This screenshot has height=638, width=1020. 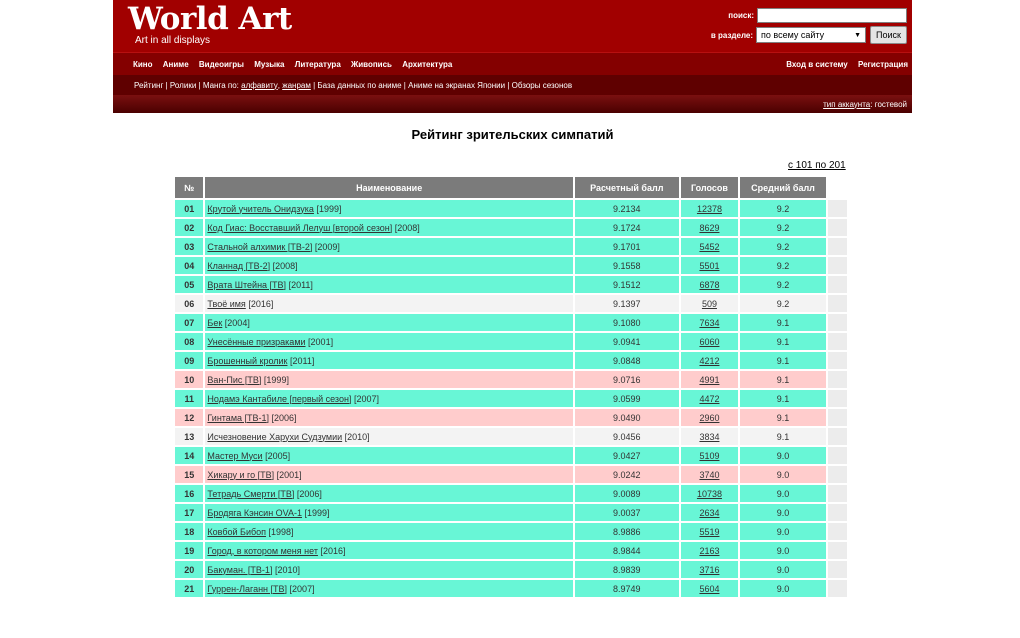 What do you see at coordinates (816, 64) in the screenshot?
I see `login-link: Вход в систему` at bounding box center [816, 64].